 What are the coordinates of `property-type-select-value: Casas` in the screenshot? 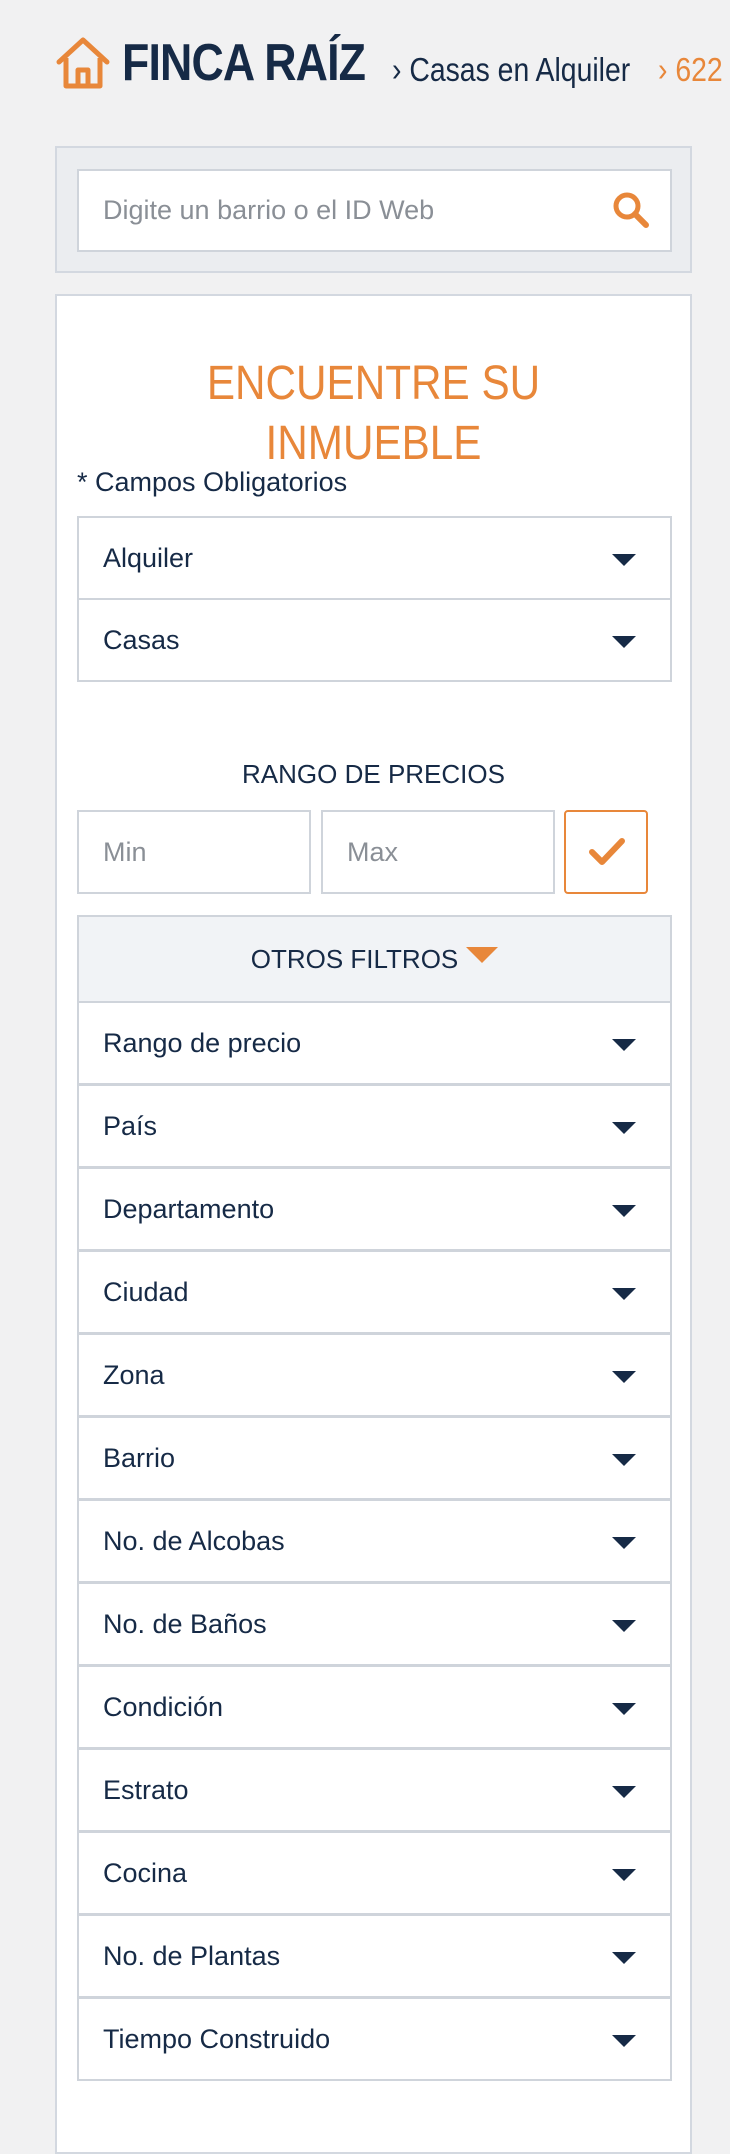 It's located at (141, 640).